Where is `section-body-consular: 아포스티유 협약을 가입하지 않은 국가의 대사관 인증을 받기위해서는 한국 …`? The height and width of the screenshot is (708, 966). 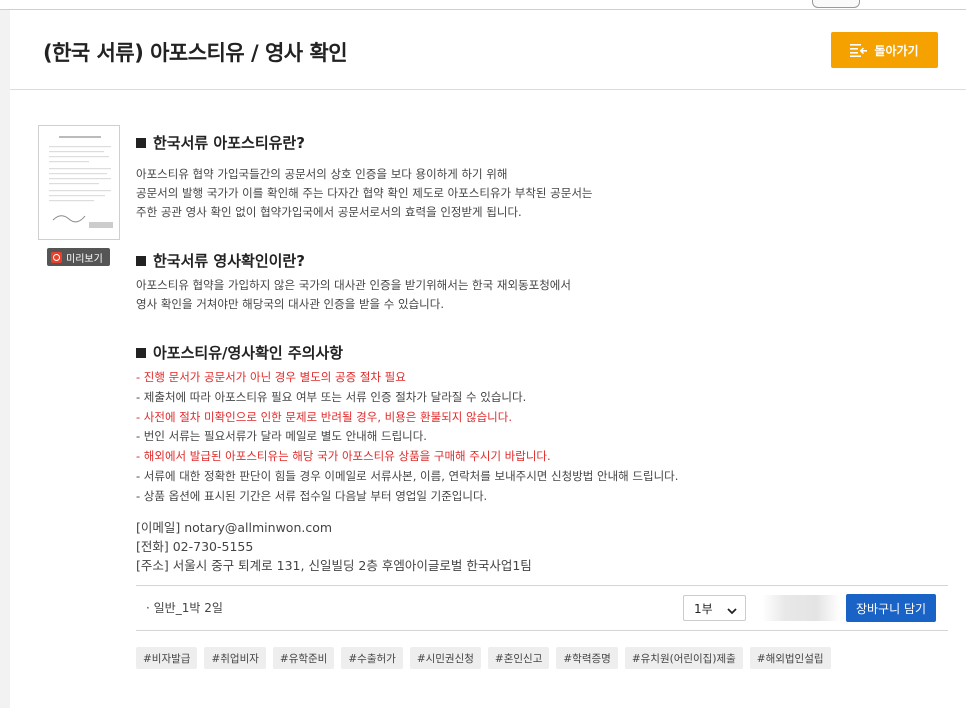 section-body-consular: 아포스티유 협약을 가입하지 않은 국가의 대사관 인증을 받기위해서는 한국 … is located at coordinates (353, 295).